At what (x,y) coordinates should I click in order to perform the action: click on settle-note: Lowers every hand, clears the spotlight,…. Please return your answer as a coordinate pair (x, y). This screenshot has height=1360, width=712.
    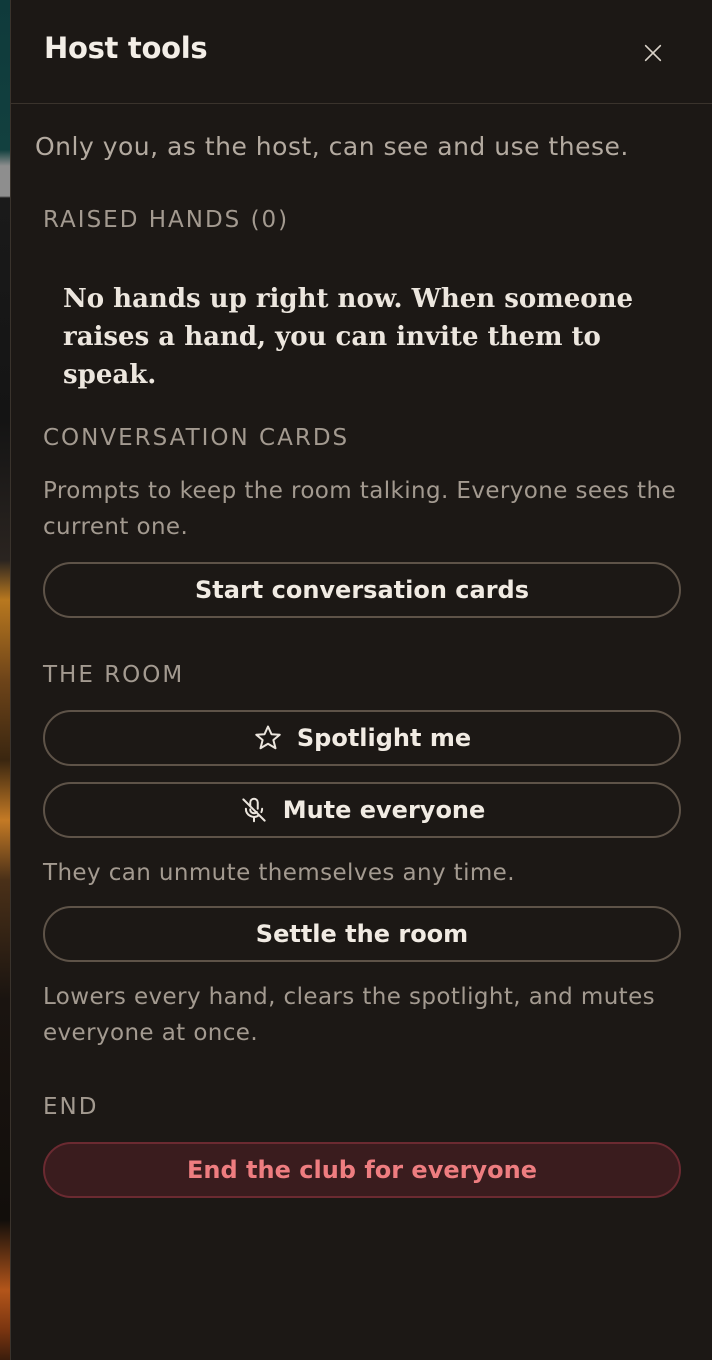
    Looking at the image, I should click on (349, 1015).